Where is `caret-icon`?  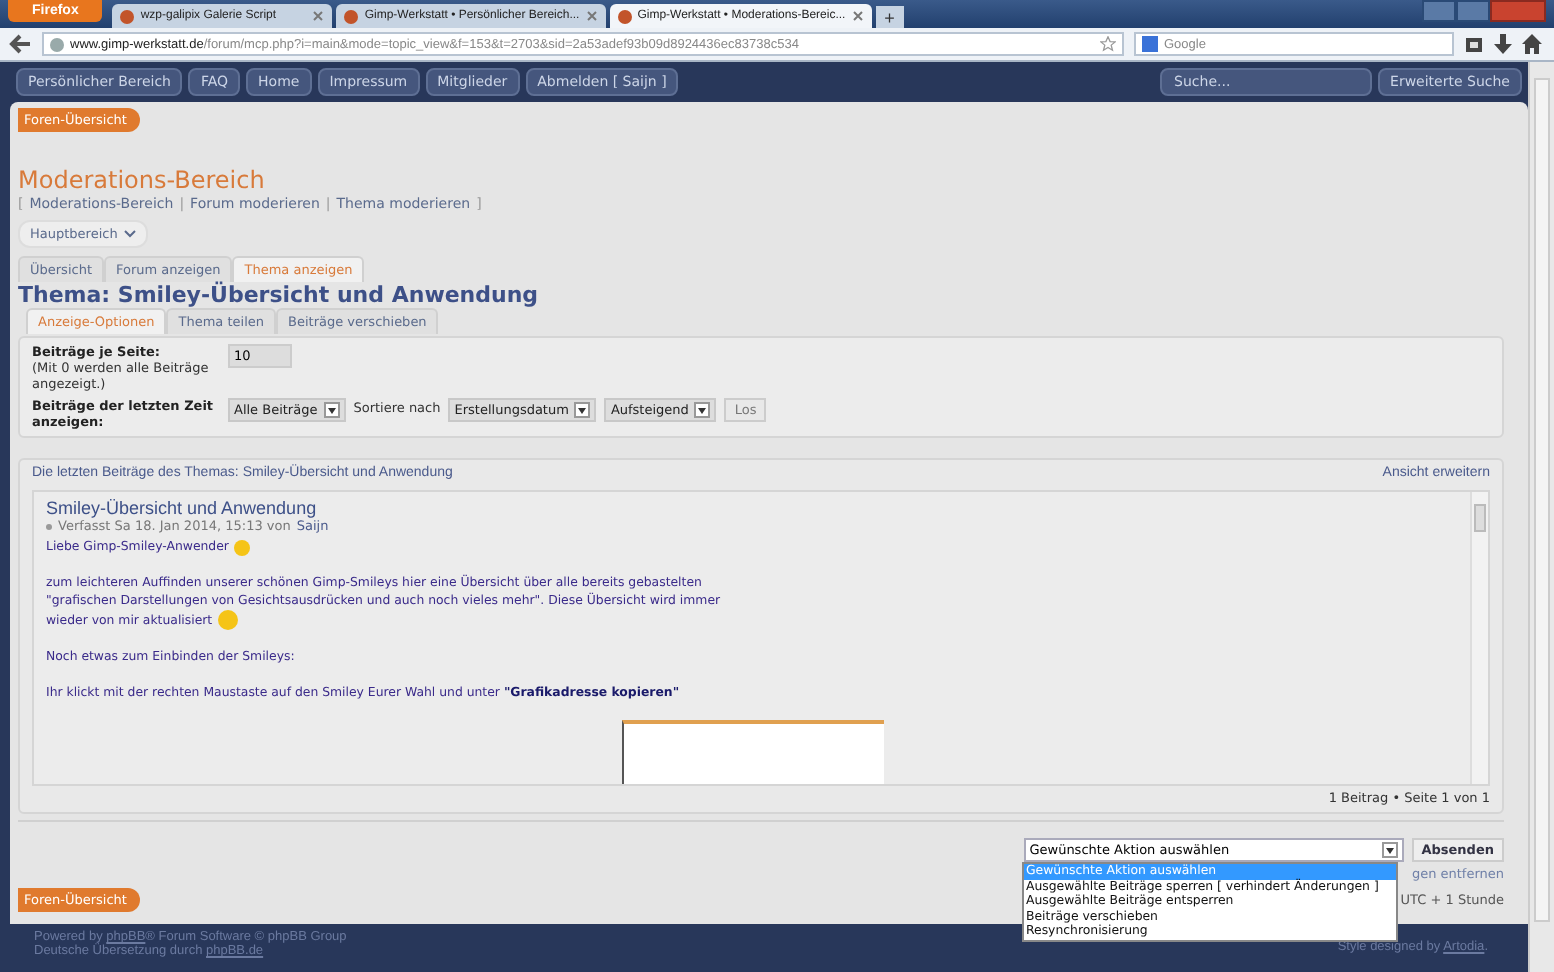 caret-icon is located at coordinates (129, 234).